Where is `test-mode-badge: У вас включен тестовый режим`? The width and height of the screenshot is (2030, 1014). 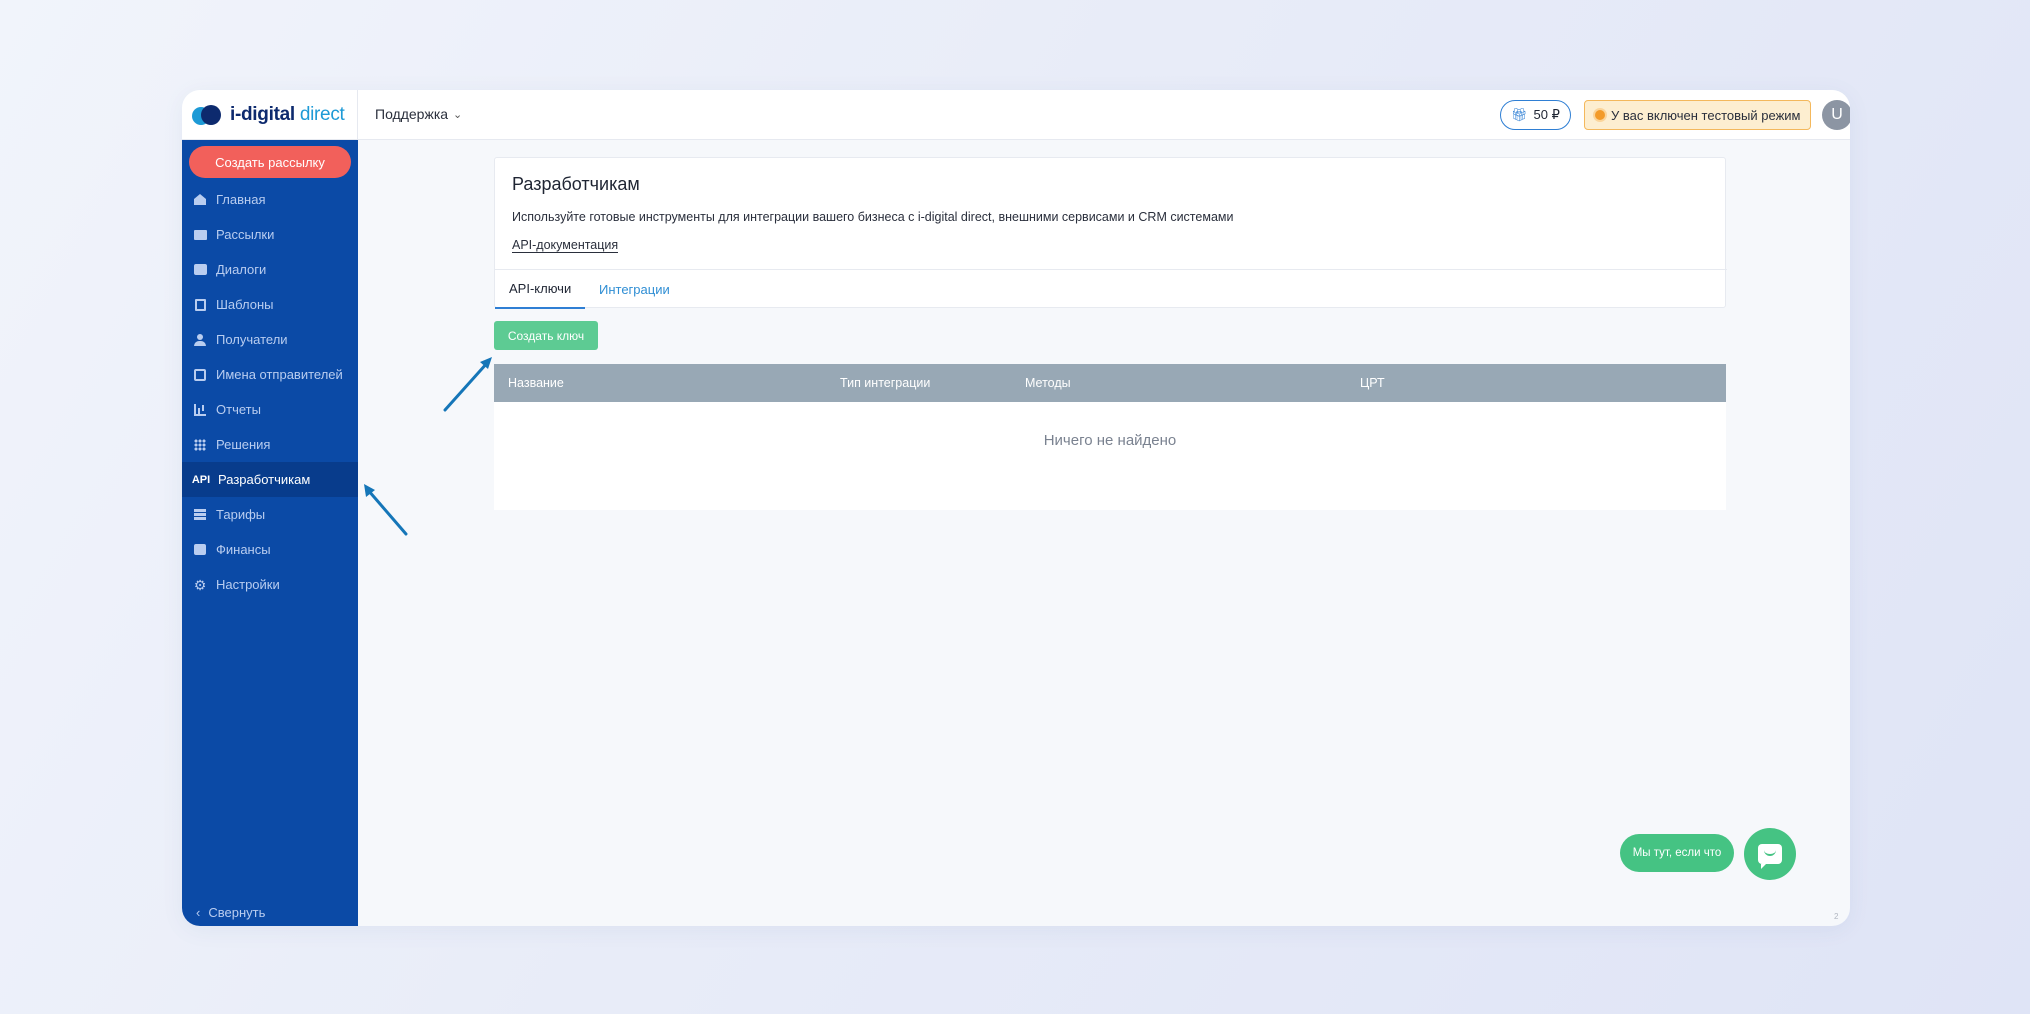 test-mode-badge: У вас включен тестовый режим is located at coordinates (1698, 115).